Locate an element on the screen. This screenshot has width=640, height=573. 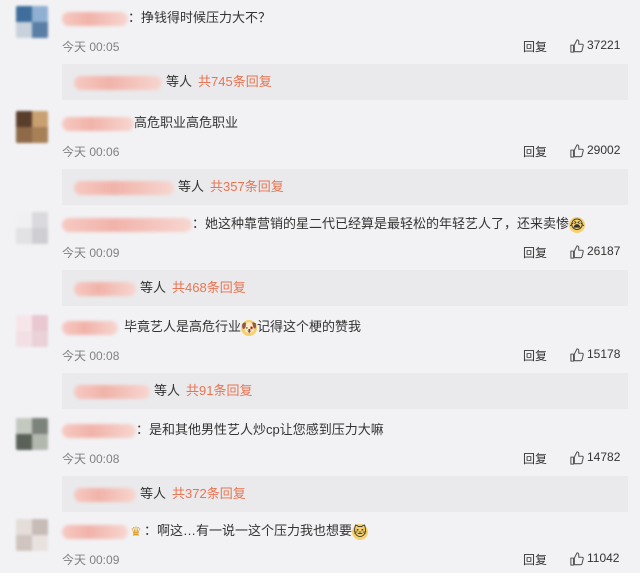
like-button: 37221 is located at coordinates (595, 45).